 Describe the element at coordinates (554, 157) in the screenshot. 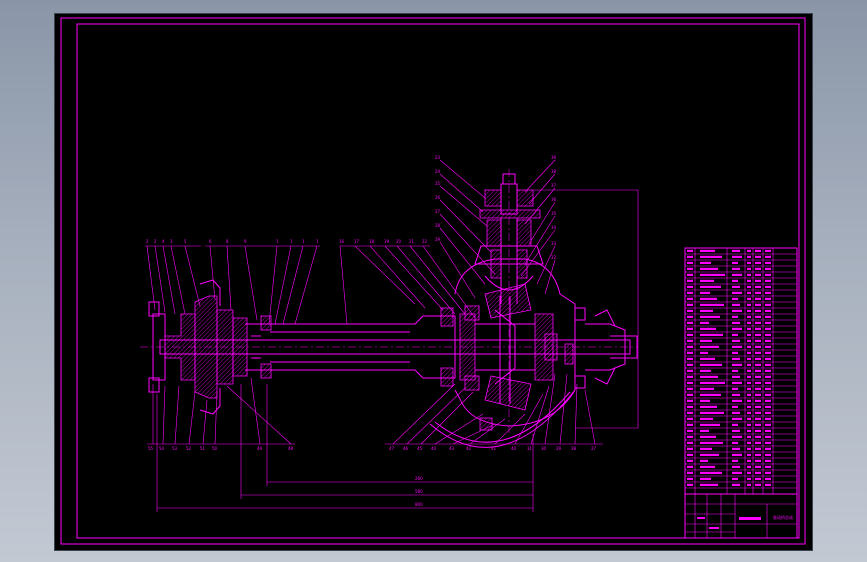

I see `svg-text: 39` at that location.